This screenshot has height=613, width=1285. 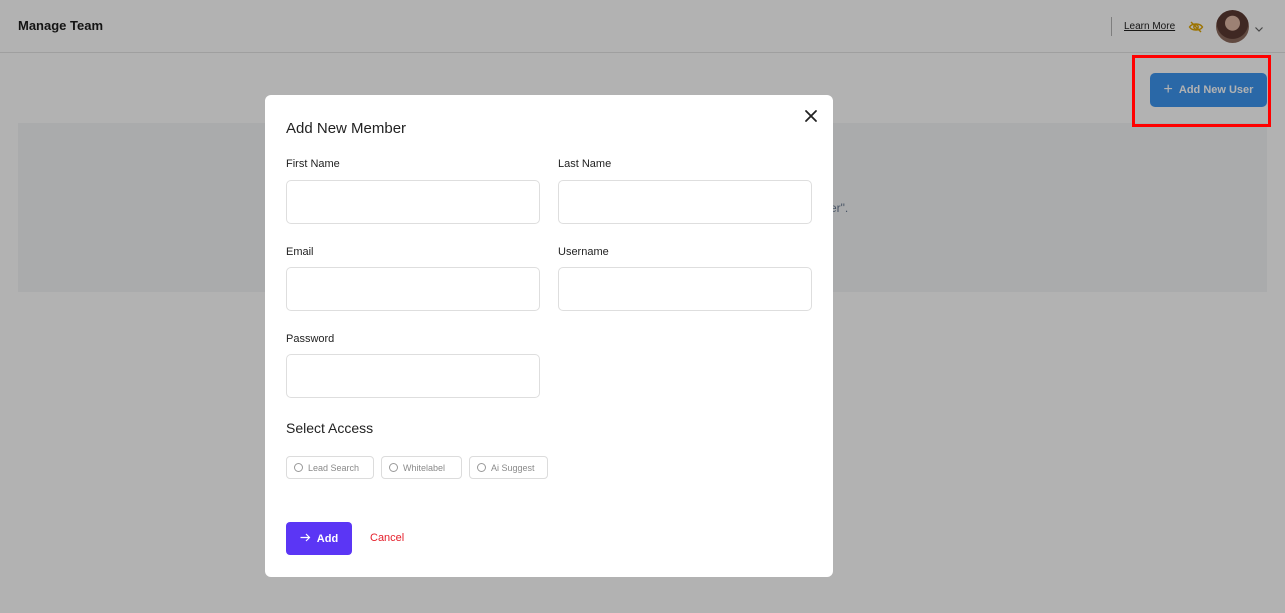 What do you see at coordinates (1201, 91) in the screenshot?
I see `highlight-annotation-box` at bounding box center [1201, 91].